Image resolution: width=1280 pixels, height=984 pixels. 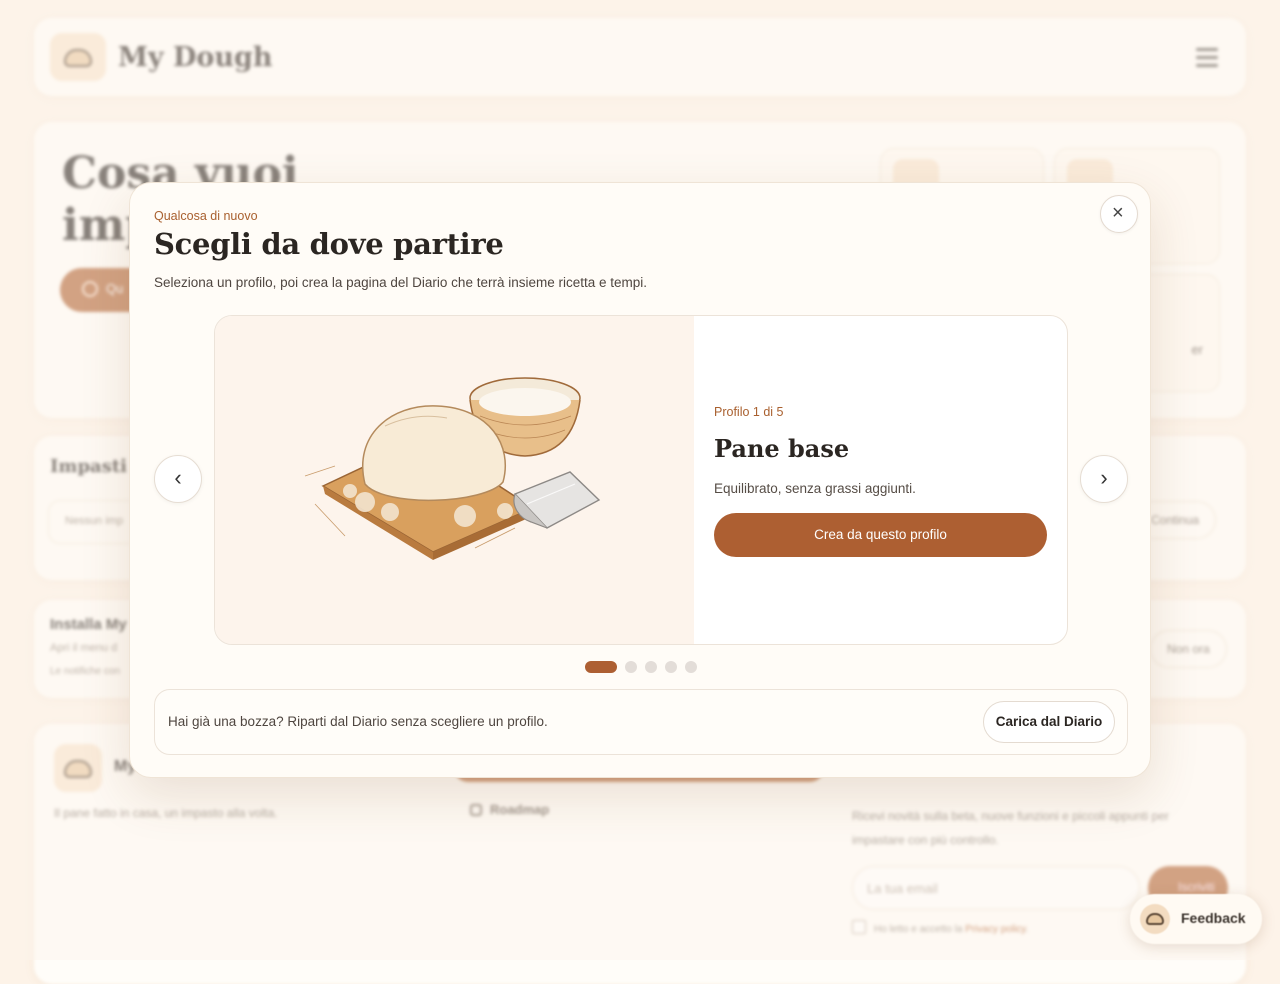 I want to click on next-profile-button: ›, so click(x=1104, y=479).